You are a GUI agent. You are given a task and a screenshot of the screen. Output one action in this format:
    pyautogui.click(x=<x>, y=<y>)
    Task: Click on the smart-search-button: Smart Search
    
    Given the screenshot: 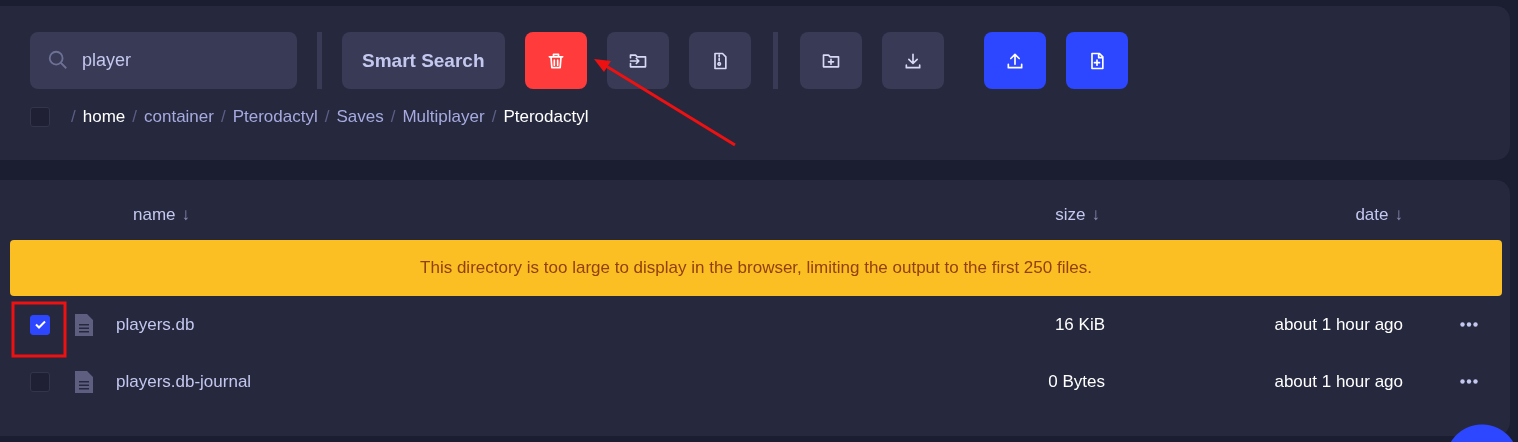 What is the action you would take?
    pyautogui.click(x=423, y=60)
    